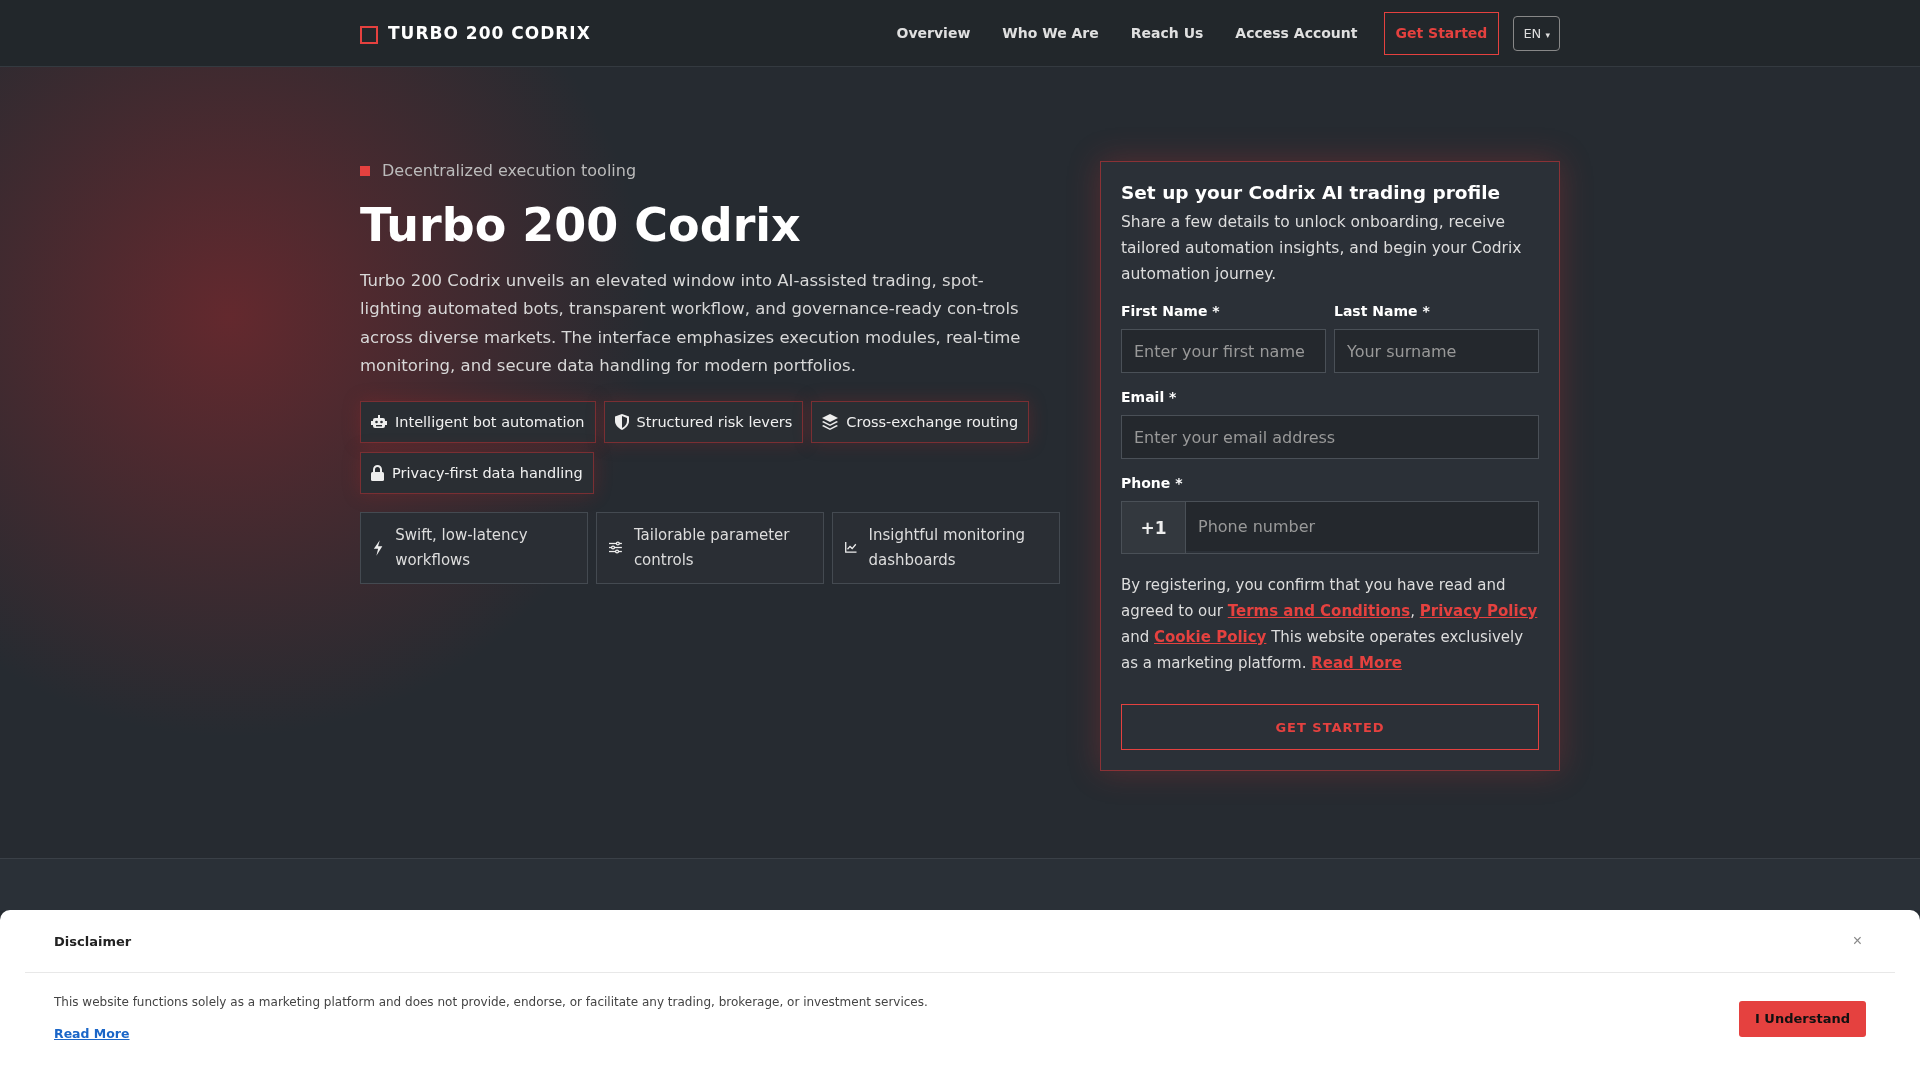 The image size is (1920, 1080). I want to click on robot-icon, so click(379, 421).